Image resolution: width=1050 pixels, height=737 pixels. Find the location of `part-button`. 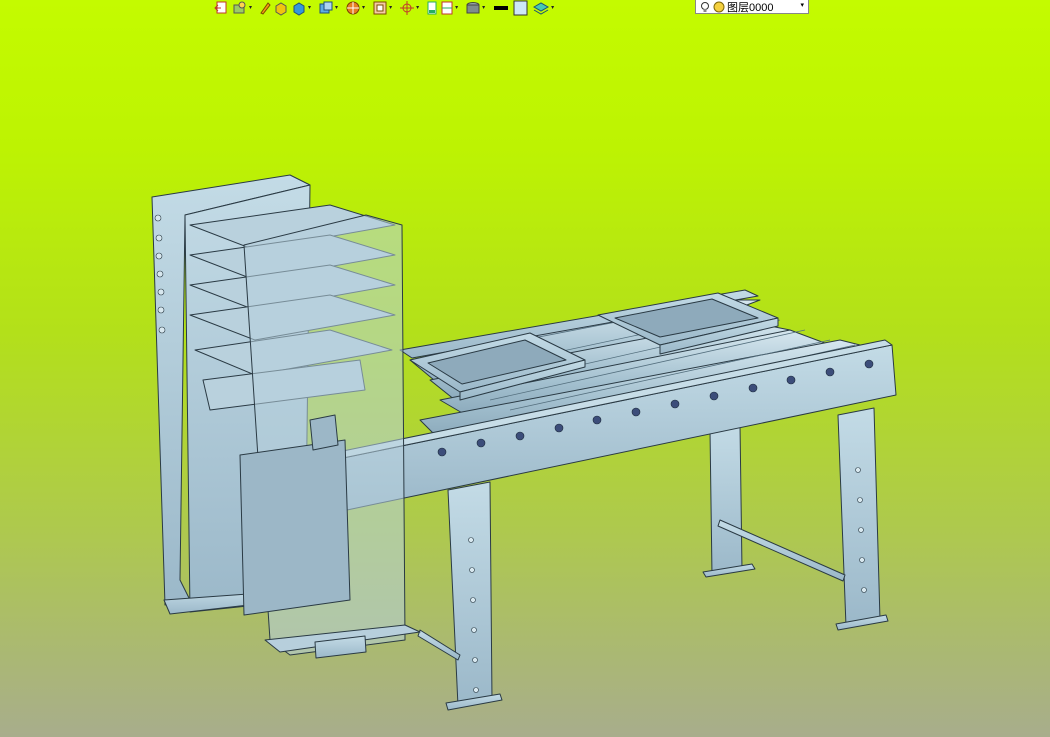

part-button is located at coordinates (281, 8).